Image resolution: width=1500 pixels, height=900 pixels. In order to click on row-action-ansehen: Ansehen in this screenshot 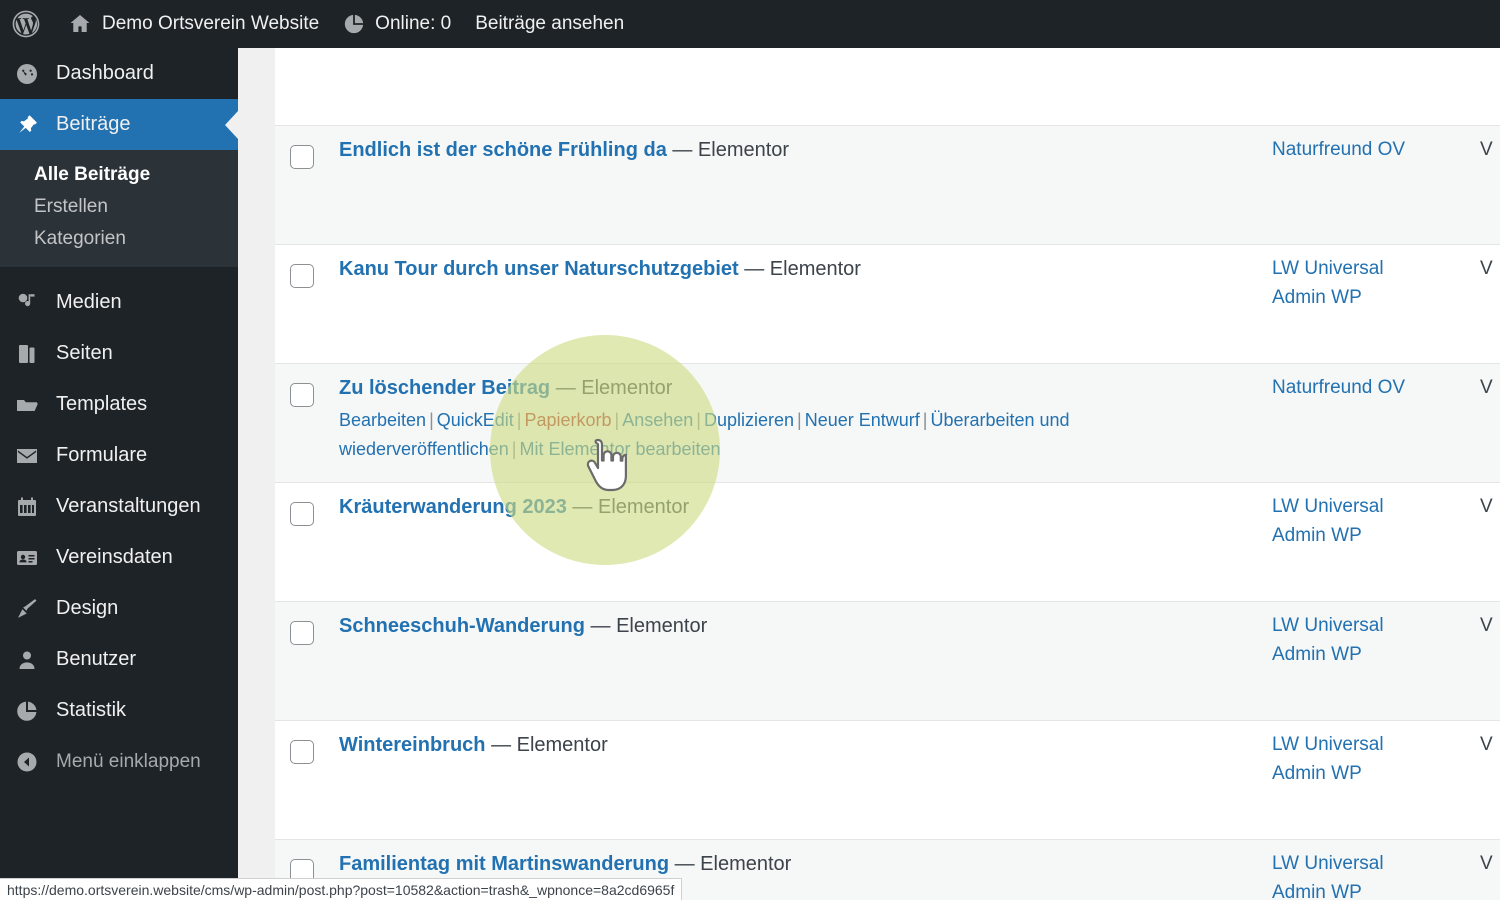, I will do `click(657, 420)`.